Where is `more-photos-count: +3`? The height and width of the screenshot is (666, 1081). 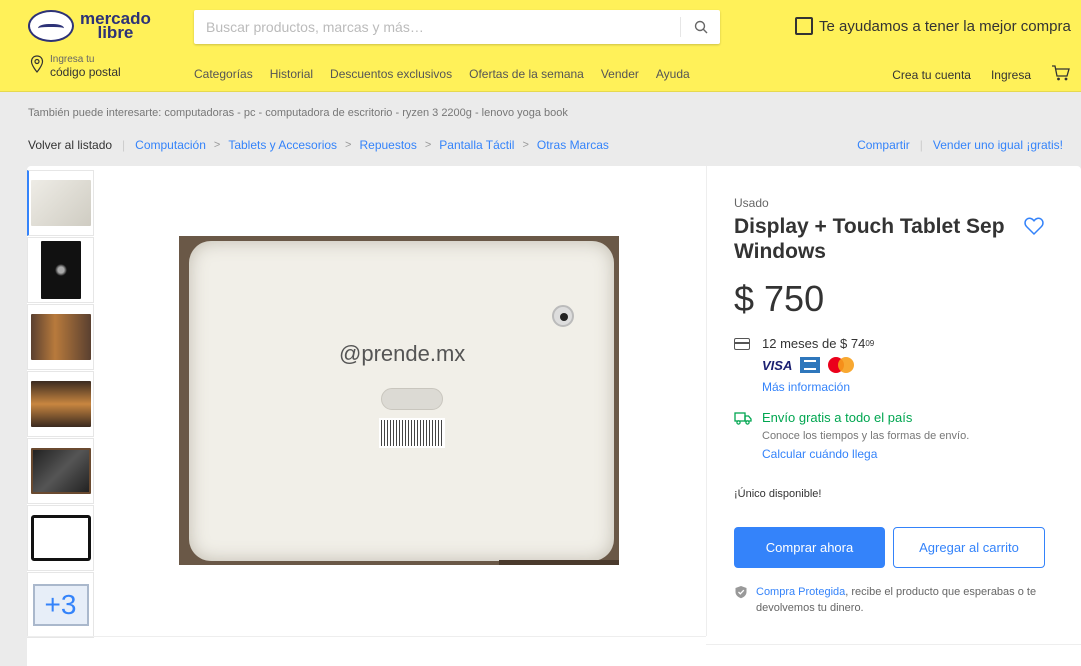 more-photos-count: +3 is located at coordinates (60, 605).